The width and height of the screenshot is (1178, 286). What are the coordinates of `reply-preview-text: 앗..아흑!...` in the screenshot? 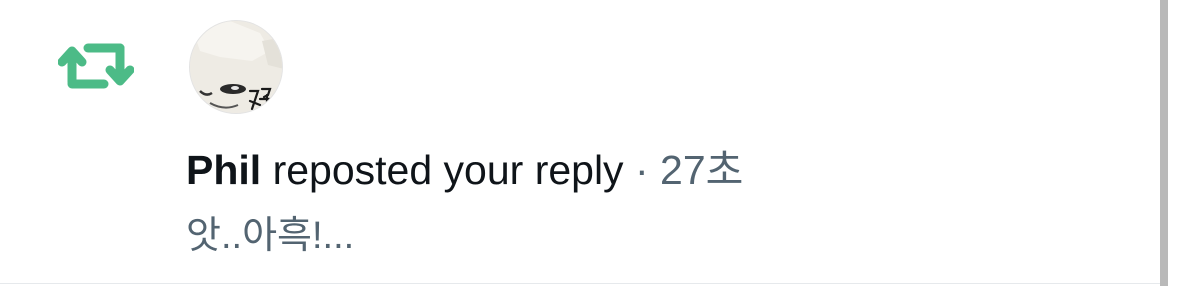 It's located at (270, 236).